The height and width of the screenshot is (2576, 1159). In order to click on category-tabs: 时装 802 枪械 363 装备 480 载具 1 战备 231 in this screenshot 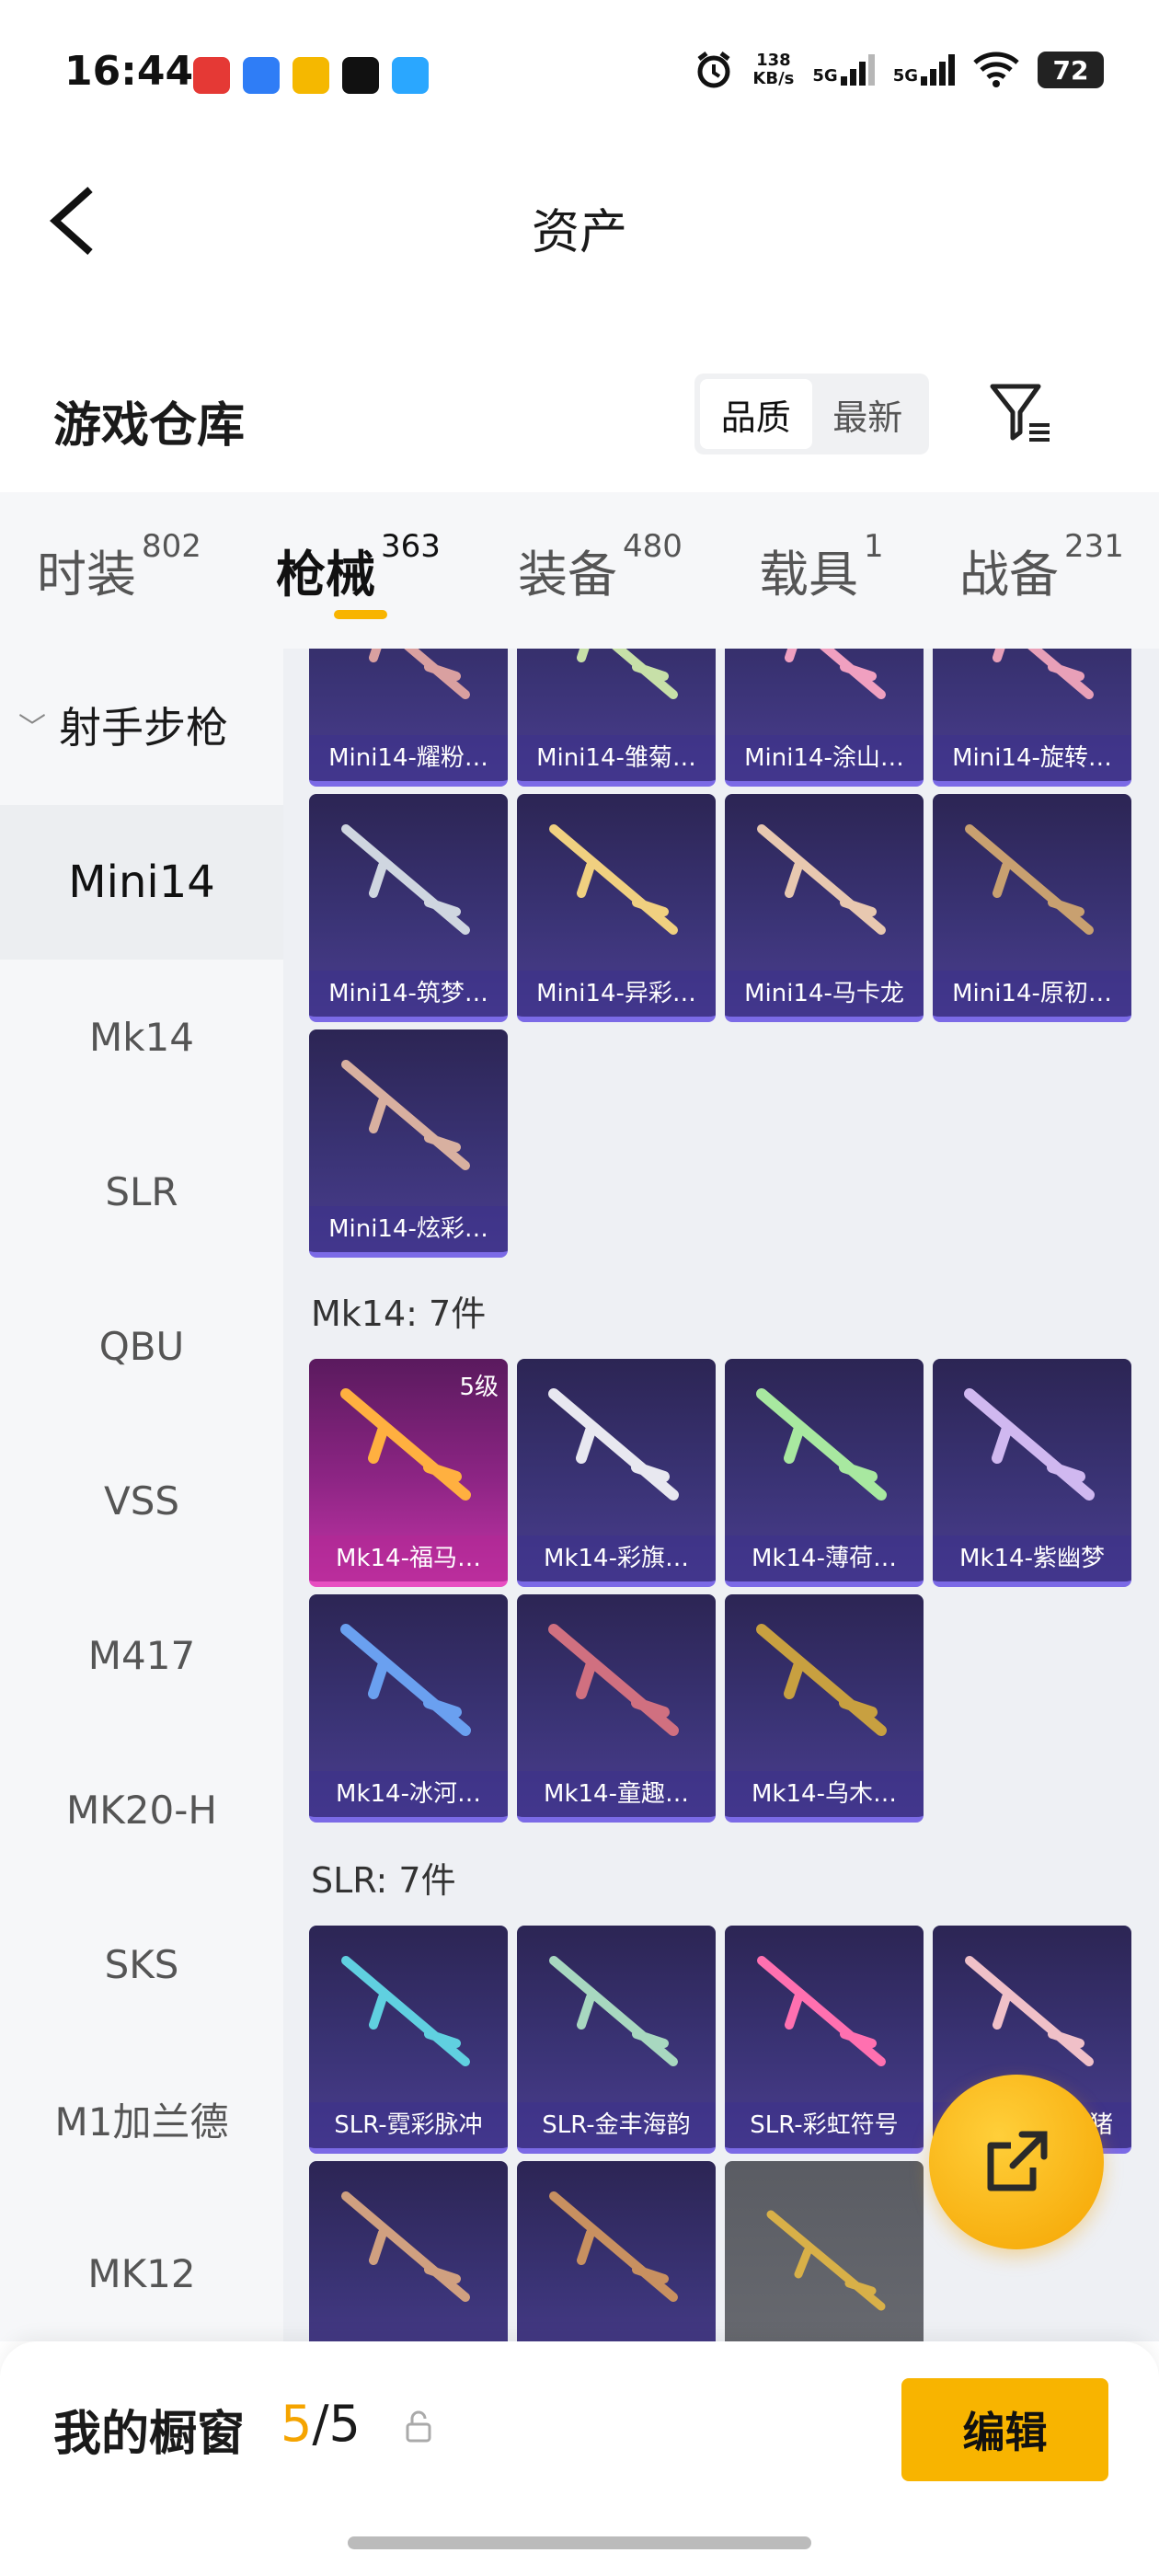, I will do `click(579, 570)`.